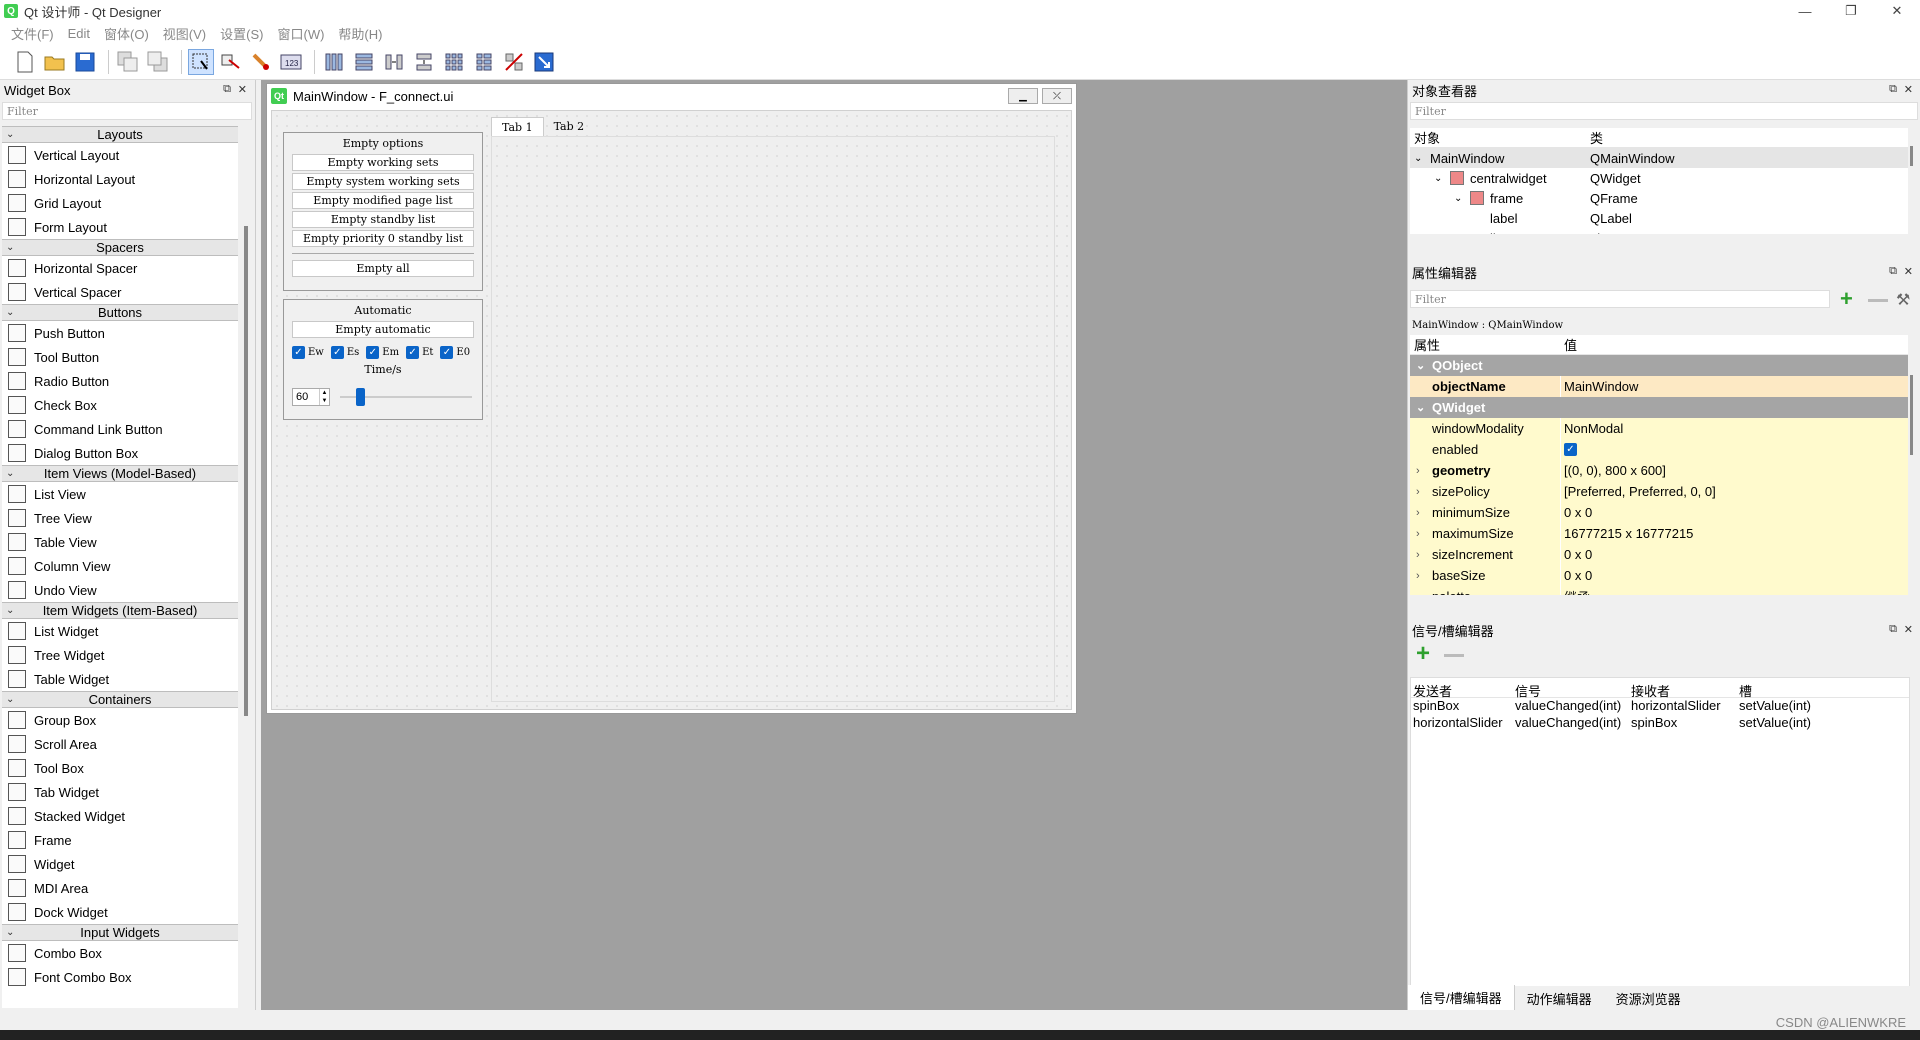 The height and width of the screenshot is (1040, 1920). What do you see at coordinates (1659, 491) in the screenshot?
I see `property-row: › sizePolicy [Preferred, Preferred, 0, 0]` at bounding box center [1659, 491].